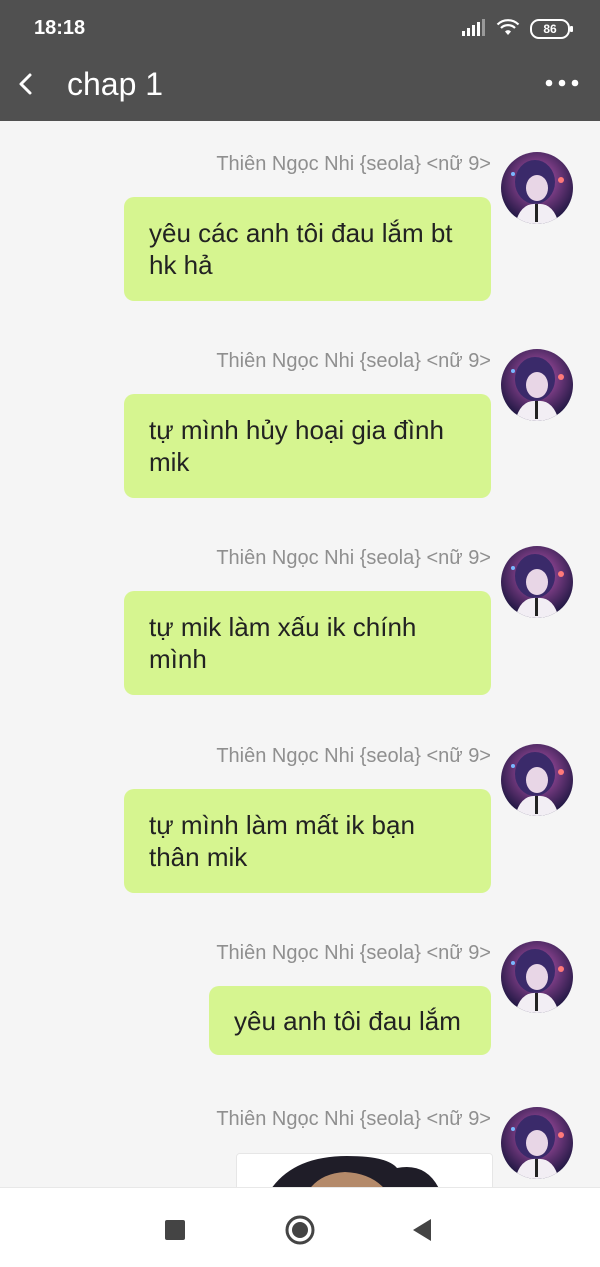  Describe the element at coordinates (474, 29) in the screenshot. I see `signal-icon` at that location.